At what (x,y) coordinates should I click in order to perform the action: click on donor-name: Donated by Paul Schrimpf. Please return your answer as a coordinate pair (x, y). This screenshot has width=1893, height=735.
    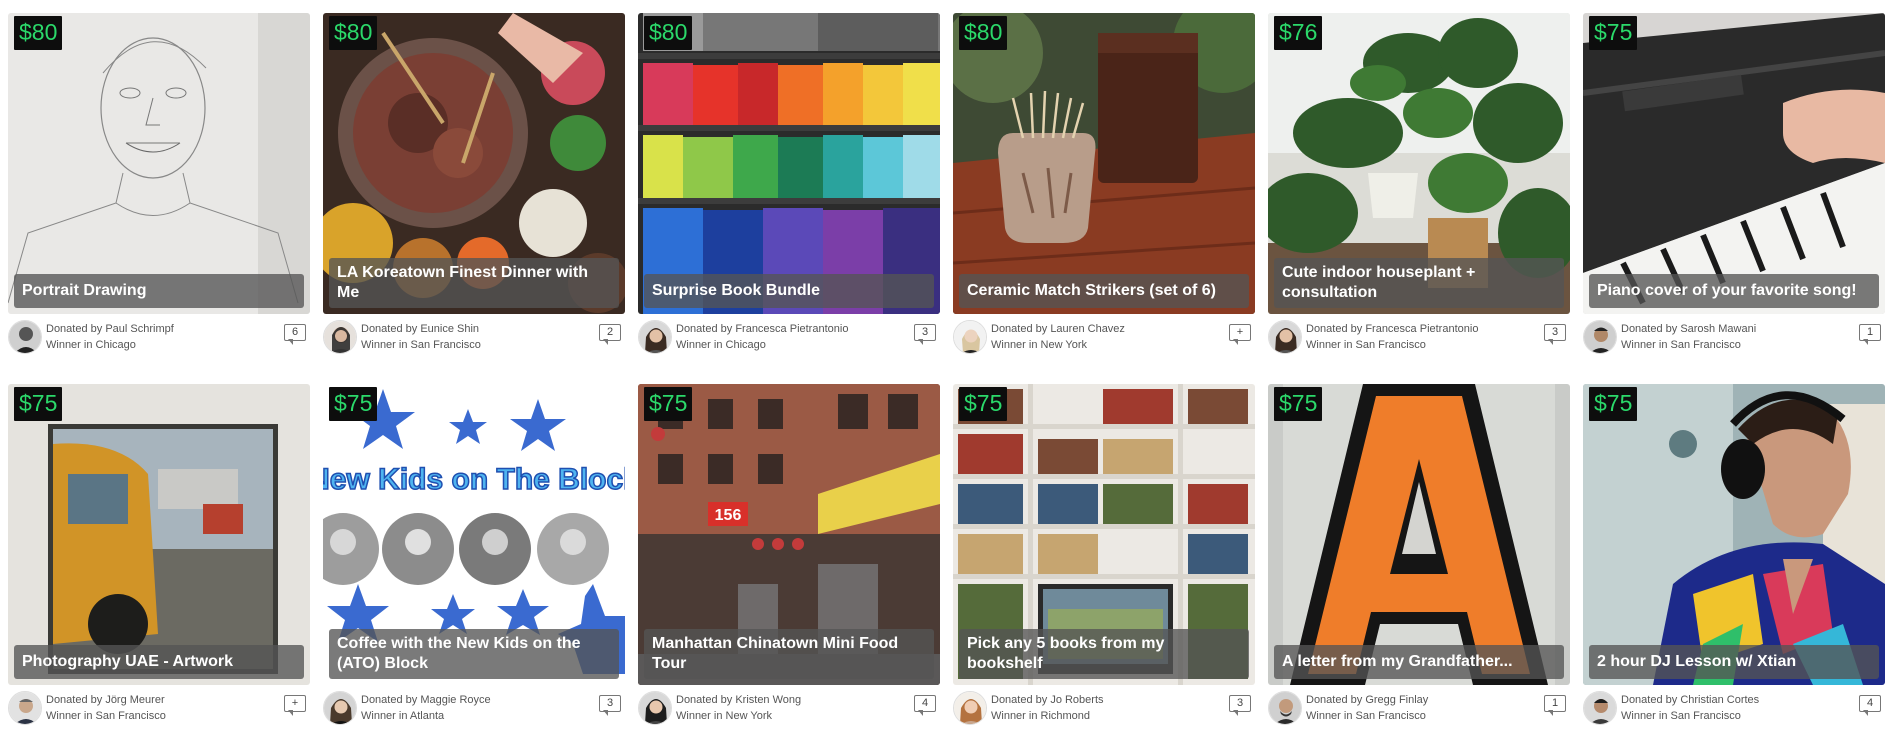
    Looking at the image, I should click on (178, 329).